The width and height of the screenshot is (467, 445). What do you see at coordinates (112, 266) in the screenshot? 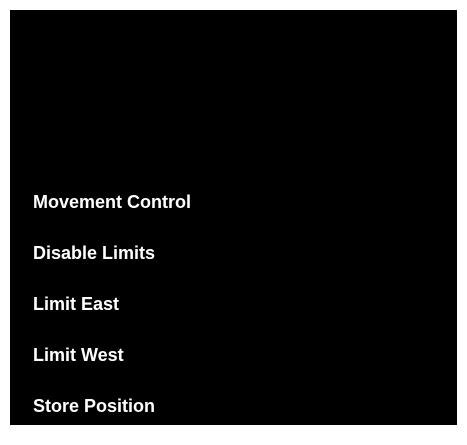
I see `menu-item-disable-limits: Disable Limits` at bounding box center [112, 266].